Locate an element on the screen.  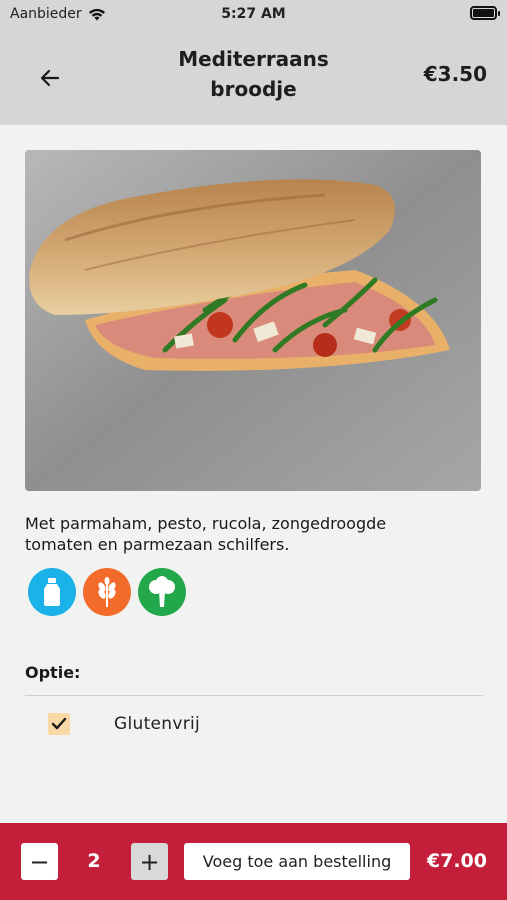
total-price: €7.00 is located at coordinates (456, 861).